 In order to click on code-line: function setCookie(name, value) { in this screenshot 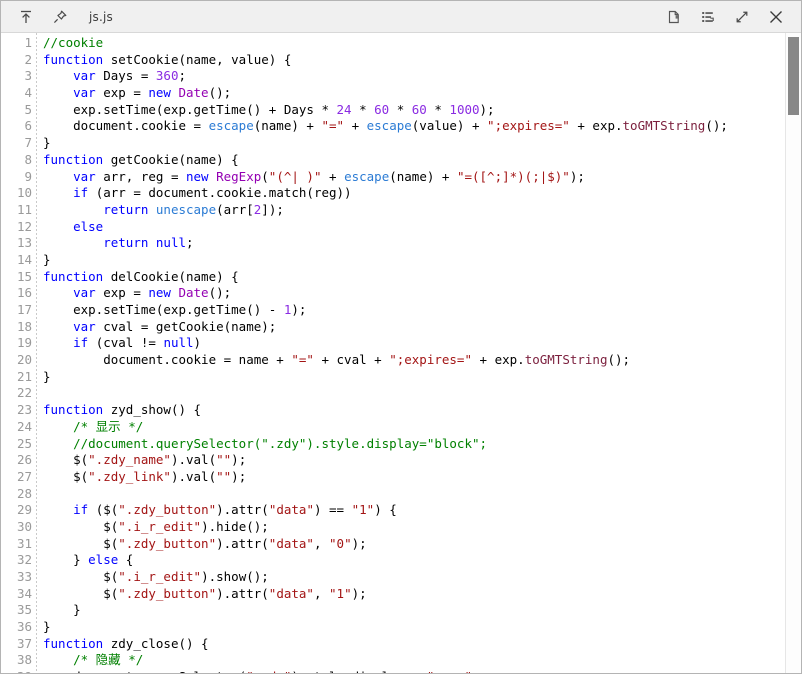, I will do `click(422, 60)`.